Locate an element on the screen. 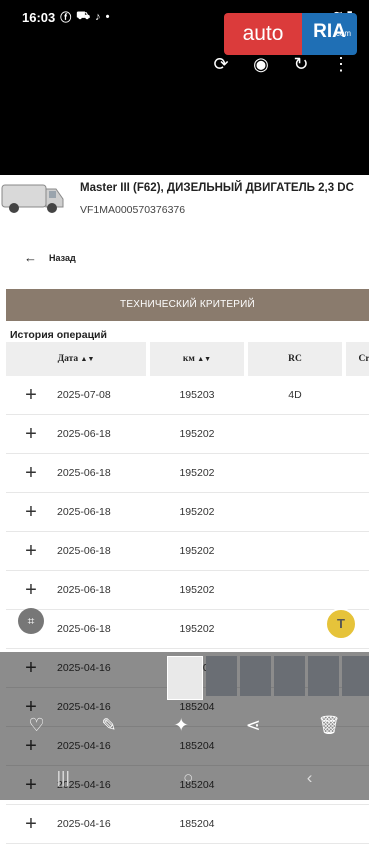 The width and height of the screenshot is (369, 844). back-nav-icon: ‹ is located at coordinates (310, 778).